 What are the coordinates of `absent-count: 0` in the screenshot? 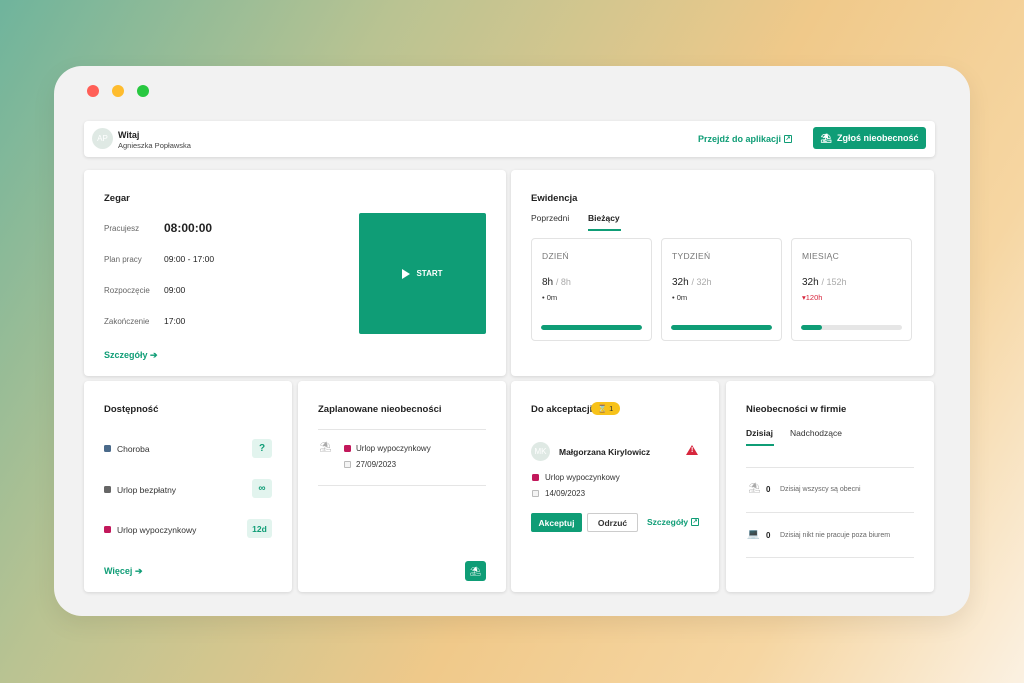 It's located at (768, 489).